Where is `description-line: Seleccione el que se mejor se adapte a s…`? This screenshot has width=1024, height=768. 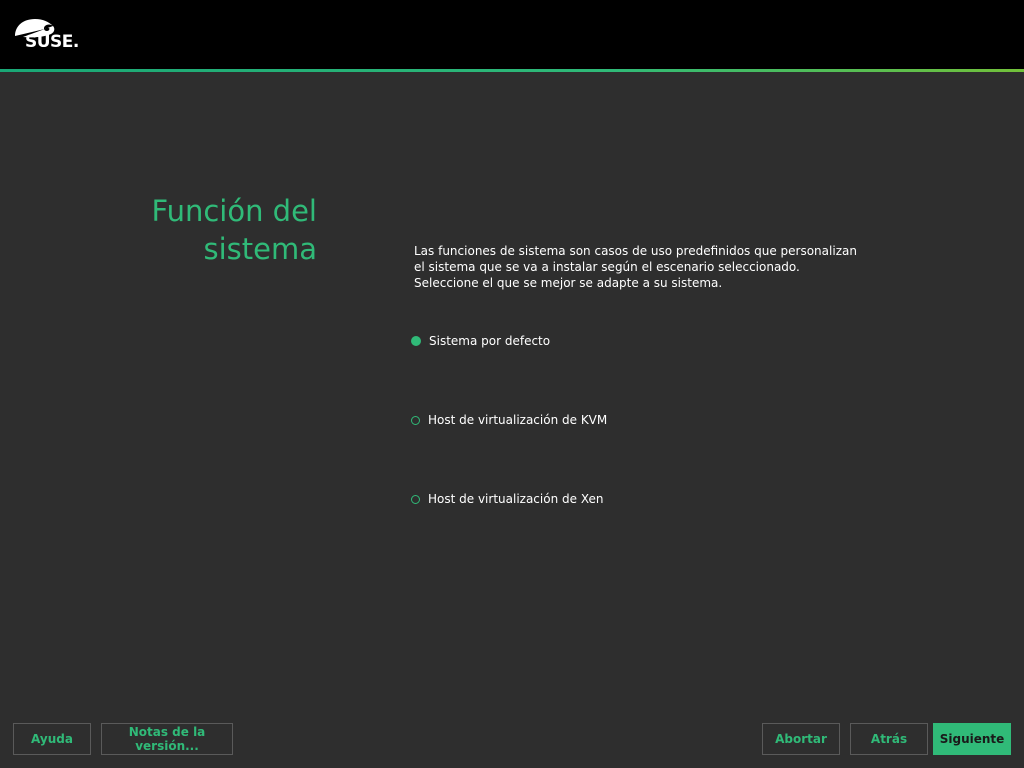
description-line: Seleccione el que se mejor se adapte a s… is located at coordinates (568, 283).